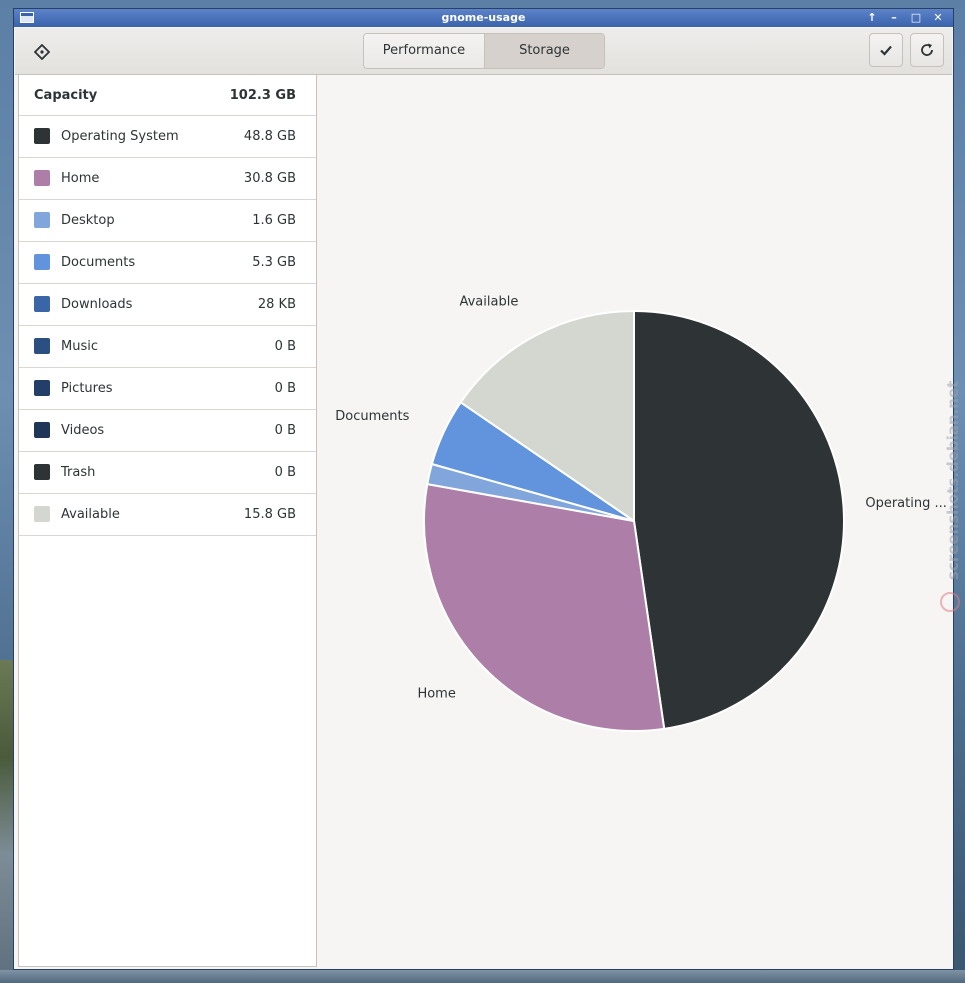  I want to click on storage-row-downloads: Downloads 28 KB, so click(167, 305).